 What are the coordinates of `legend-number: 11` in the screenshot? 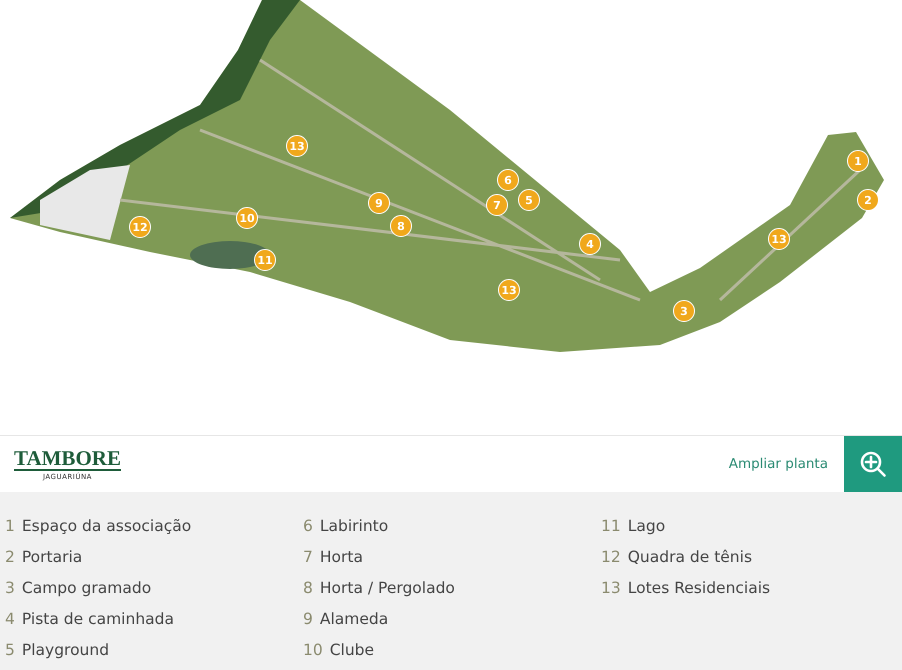 It's located at (611, 525).